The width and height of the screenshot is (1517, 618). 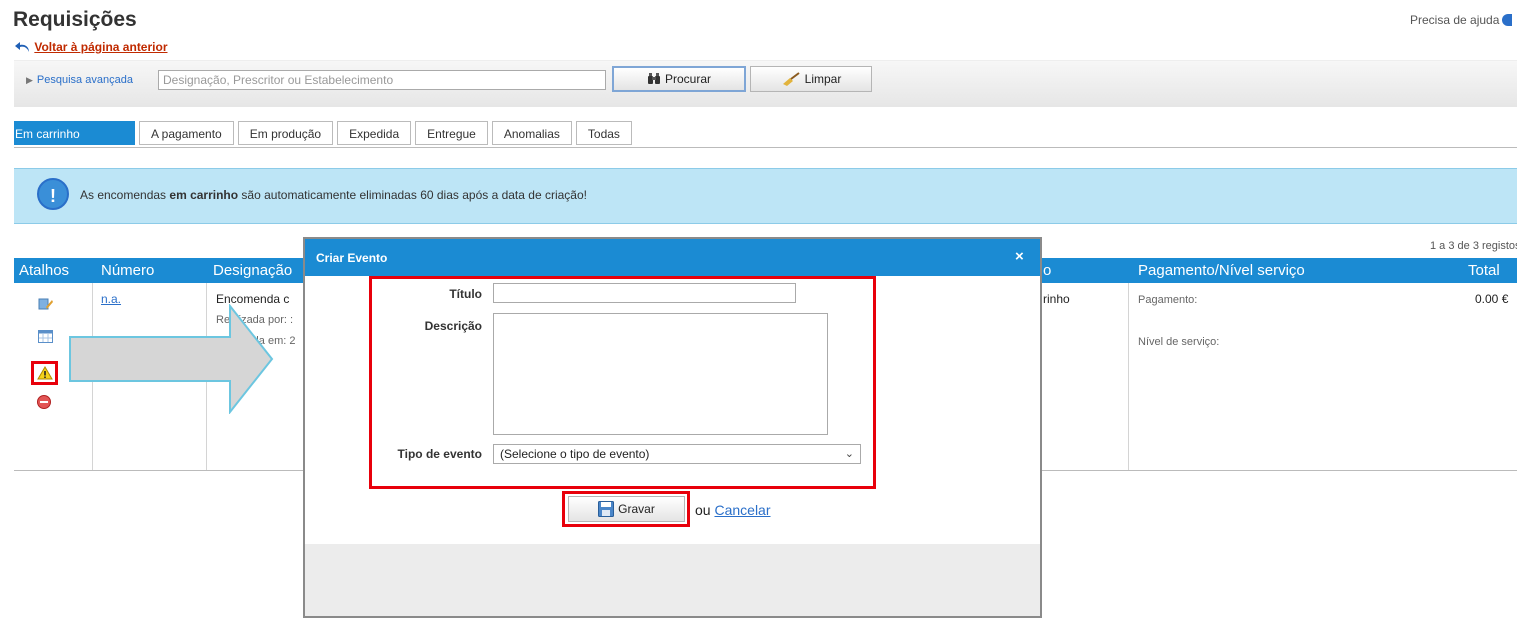 I want to click on edit-icon, so click(x=46, y=304).